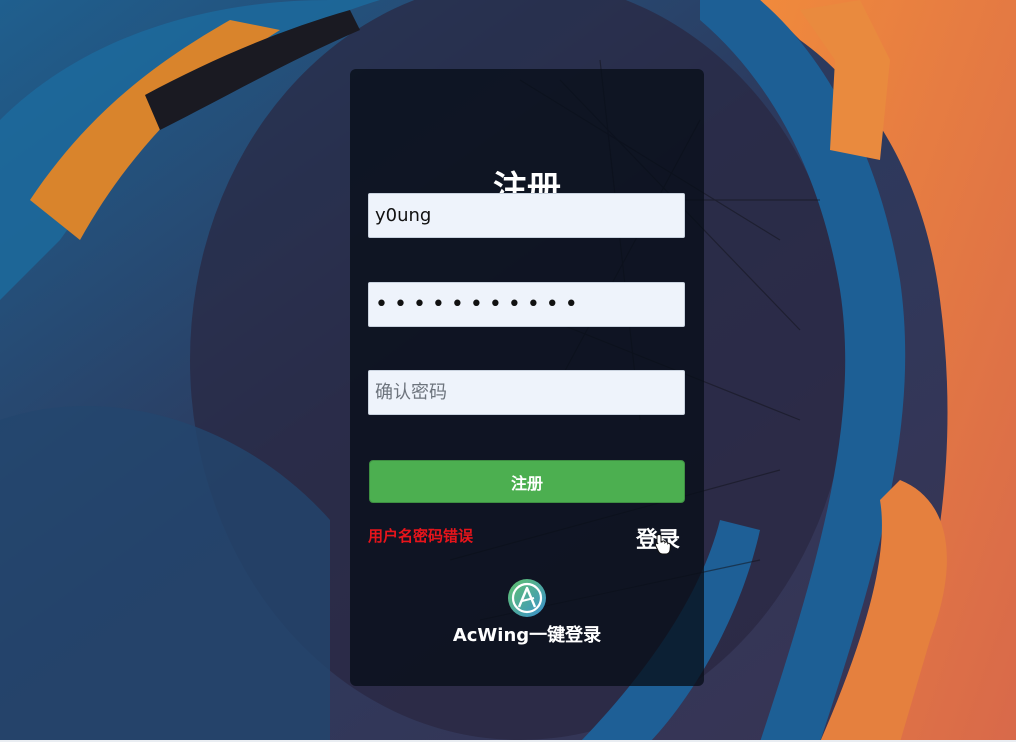  What do you see at coordinates (662, 544) in the screenshot?
I see `hand-cursor-icon` at bounding box center [662, 544].